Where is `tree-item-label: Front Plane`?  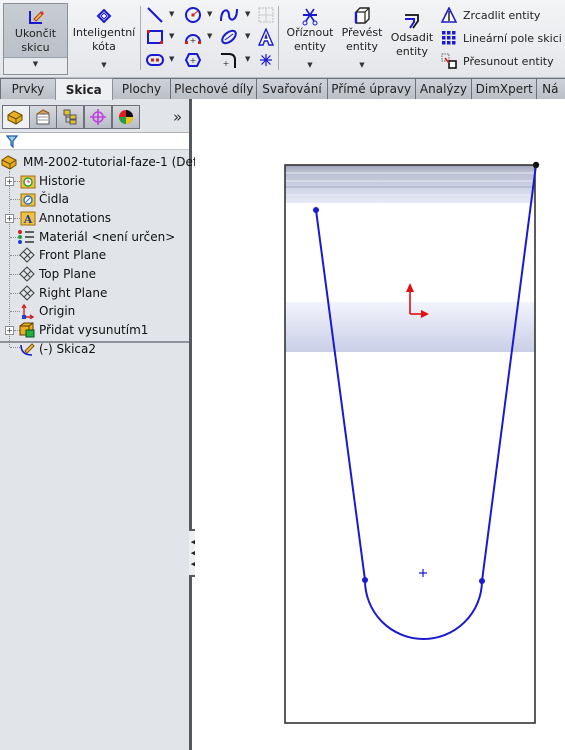 tree-item-label: Front Plane is located at coordinates (73, 255).